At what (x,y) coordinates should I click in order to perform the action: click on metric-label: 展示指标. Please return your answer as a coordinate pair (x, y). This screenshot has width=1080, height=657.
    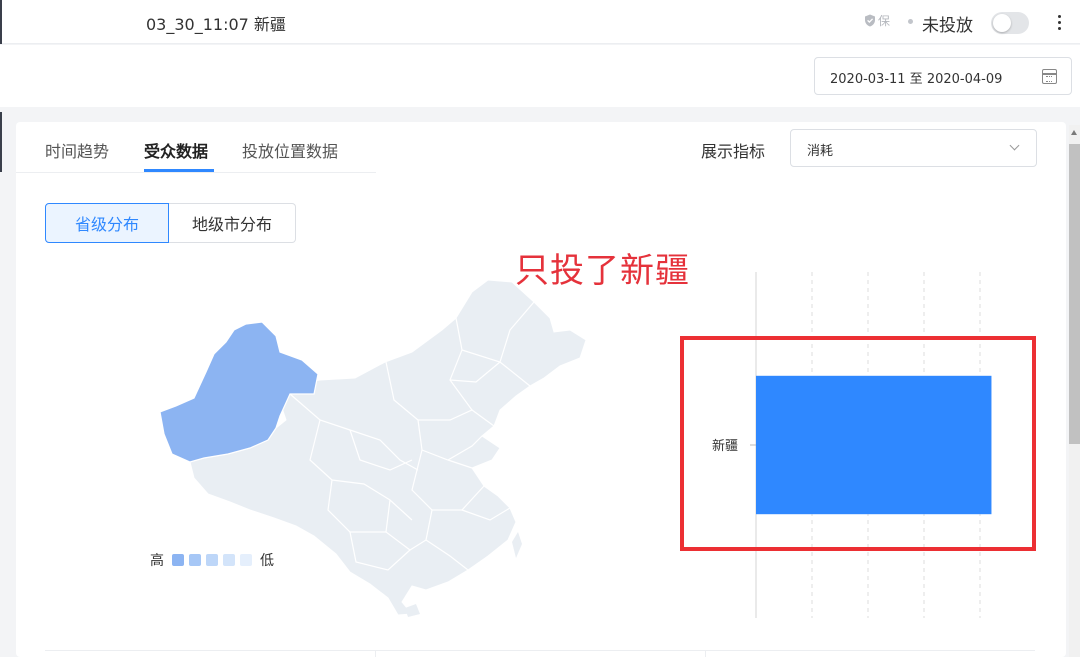
    Looking at the image, I should click on (733, 151).